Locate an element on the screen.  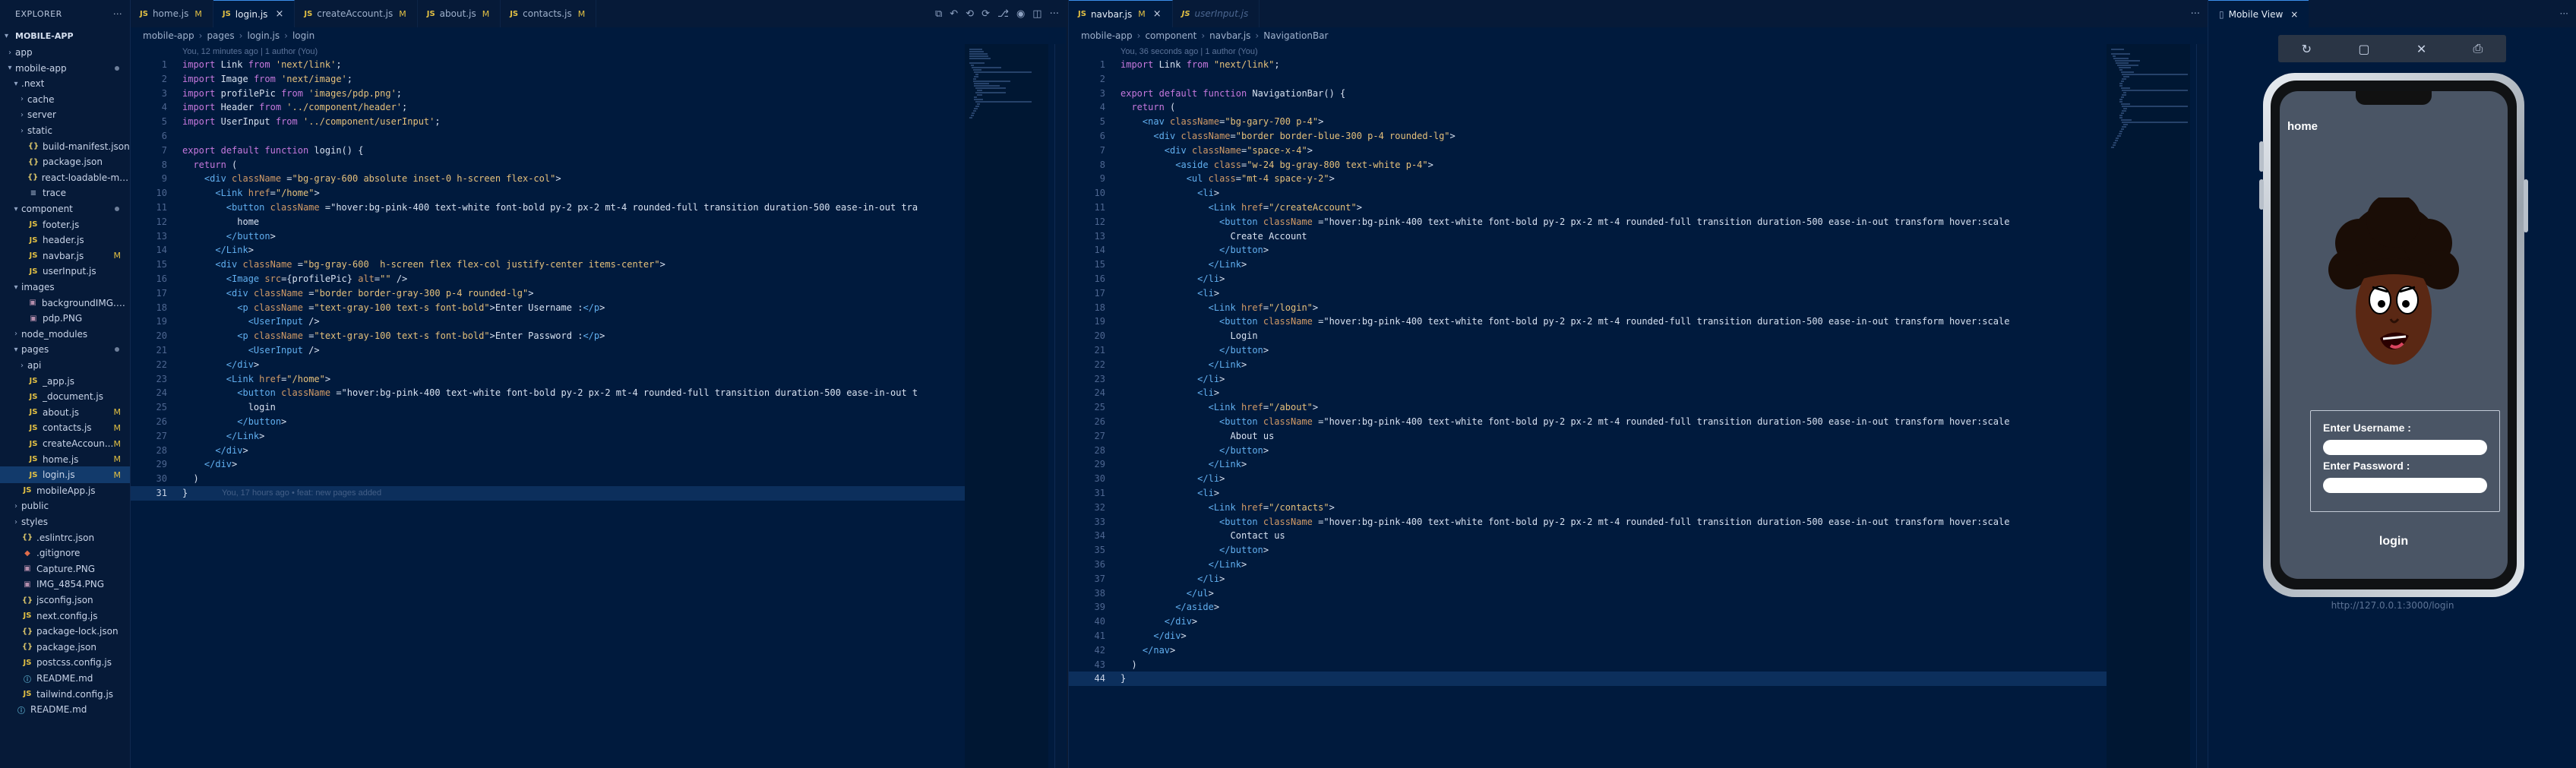
code-line: 15 </Link> is located at coordinates (1588, 265).